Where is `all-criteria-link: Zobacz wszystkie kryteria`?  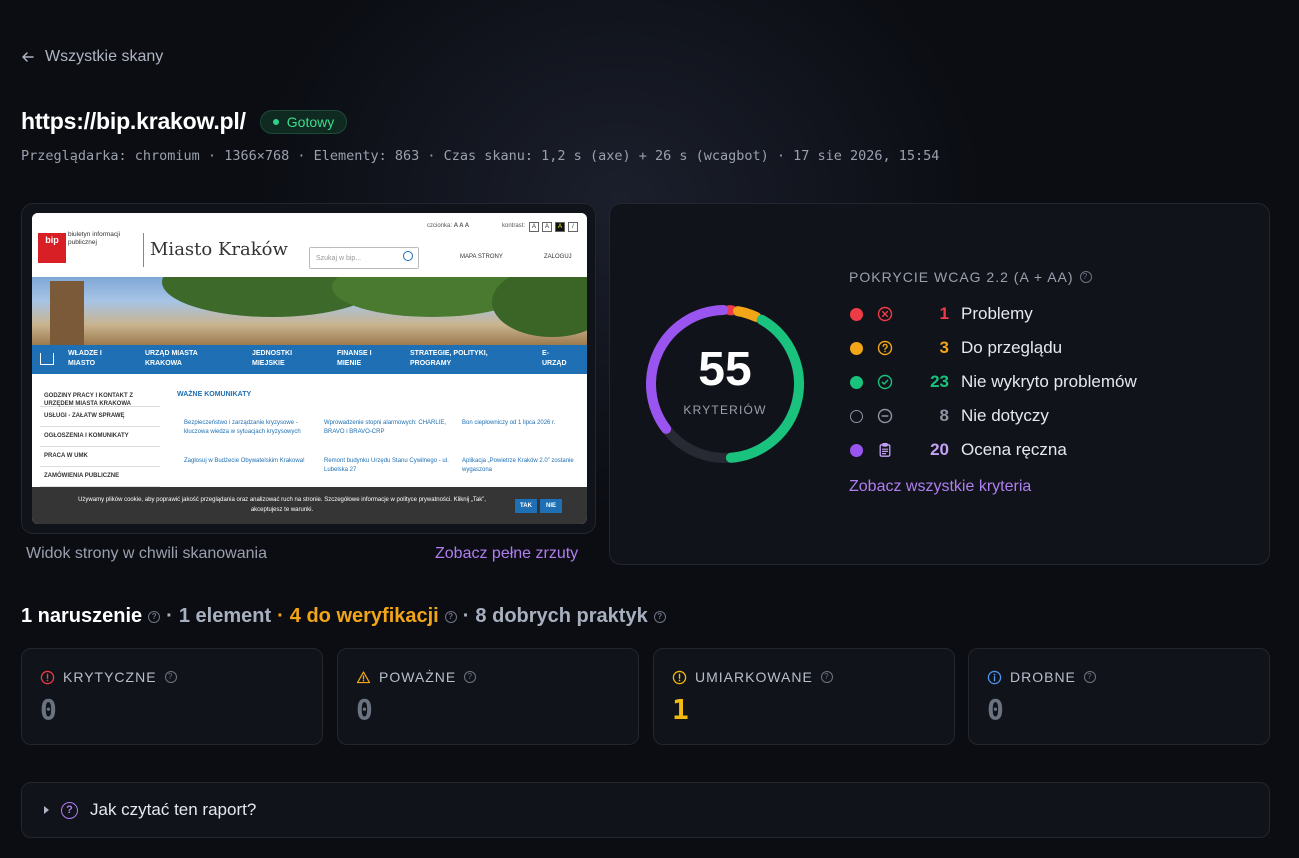
all-criteria-link: Zobacz wszystkie kryteria is located at coordinates (940, 487).